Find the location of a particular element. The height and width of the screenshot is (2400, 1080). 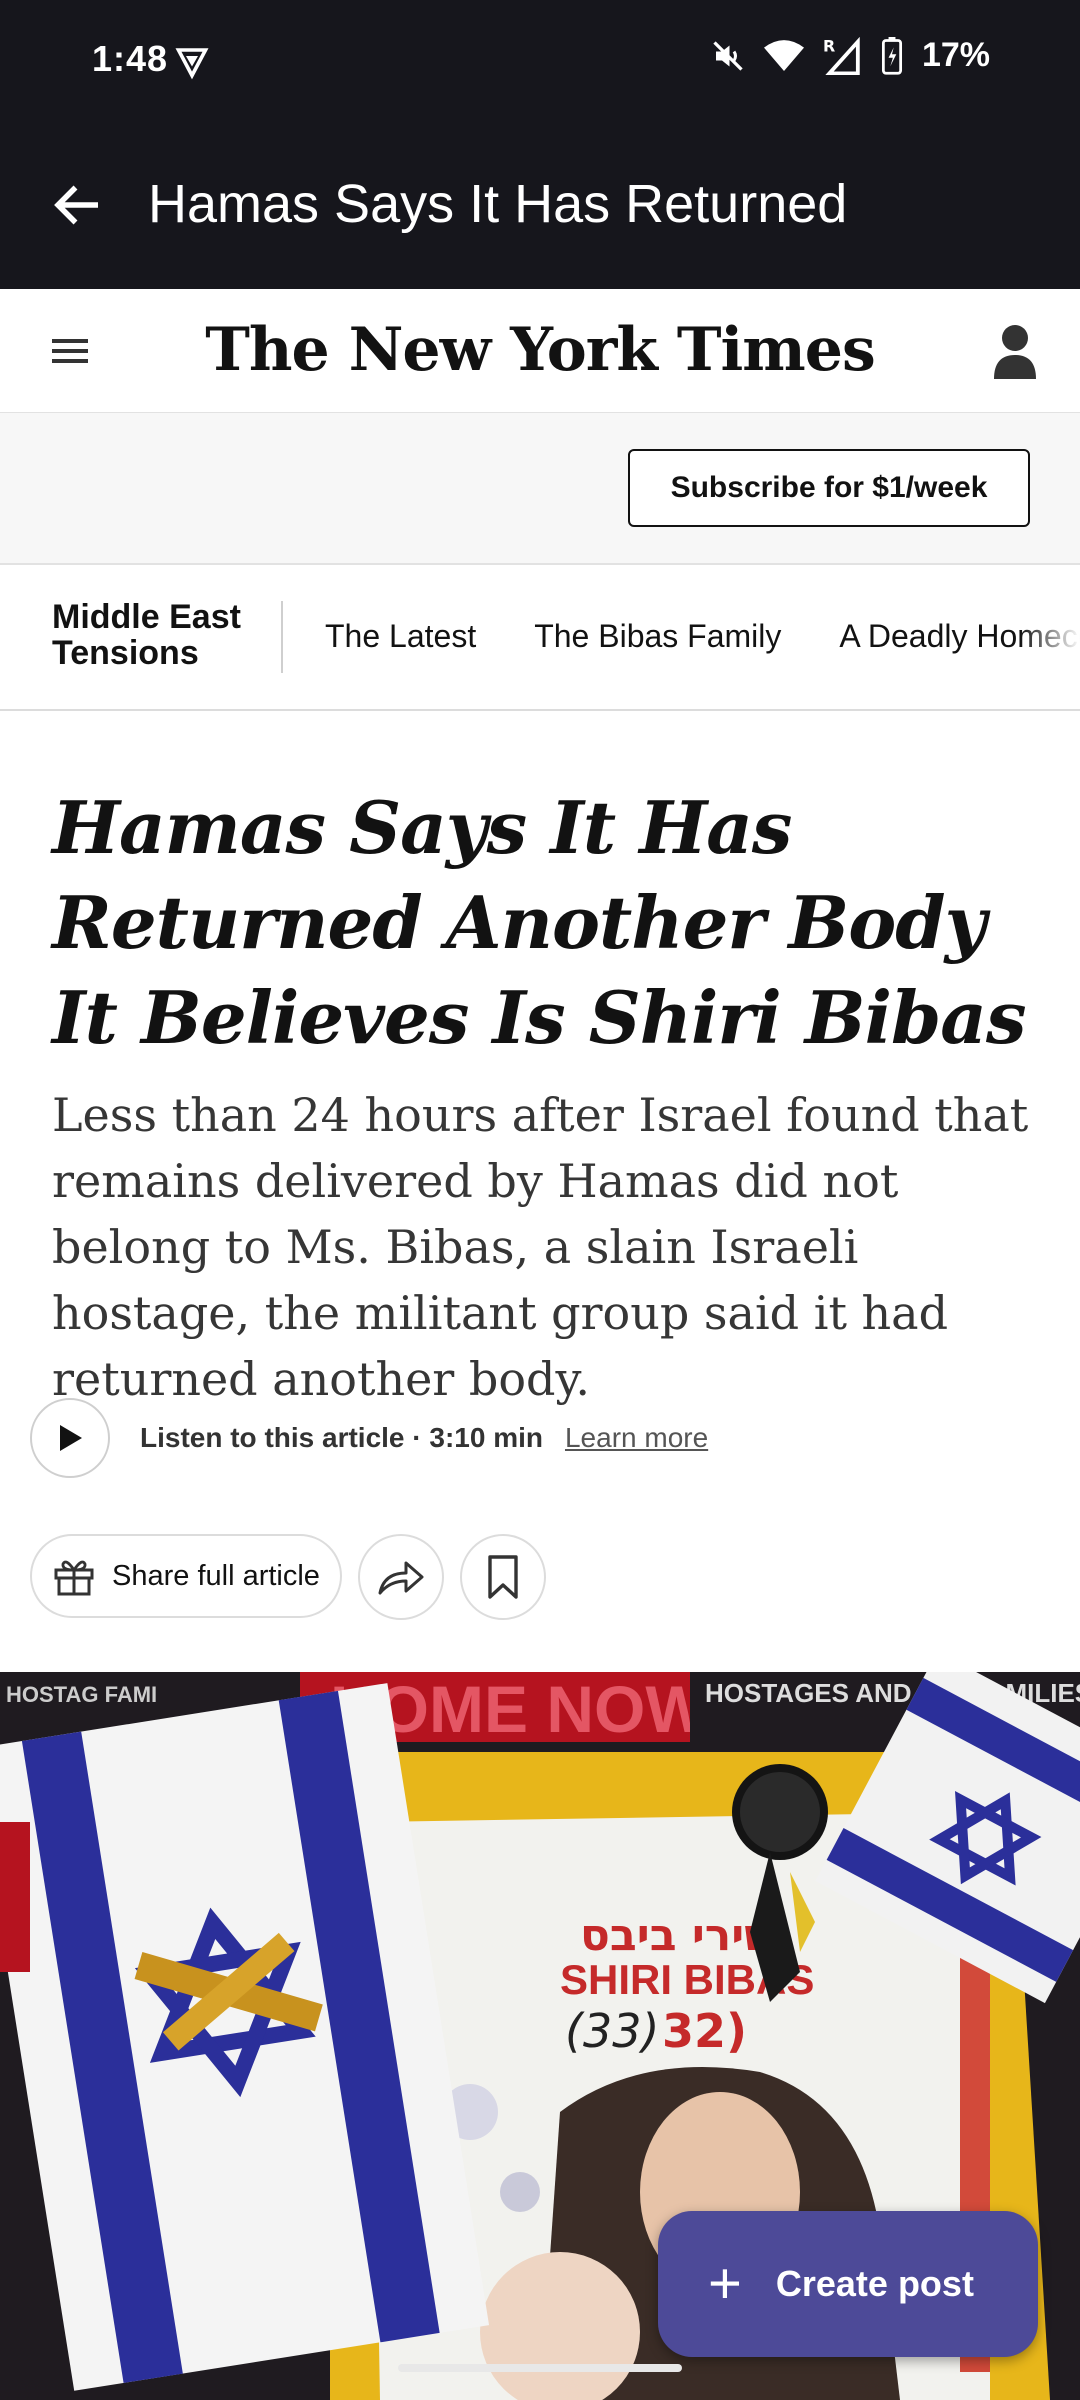

section-name: Middle East Tensions is located at coordinates (146, 635).